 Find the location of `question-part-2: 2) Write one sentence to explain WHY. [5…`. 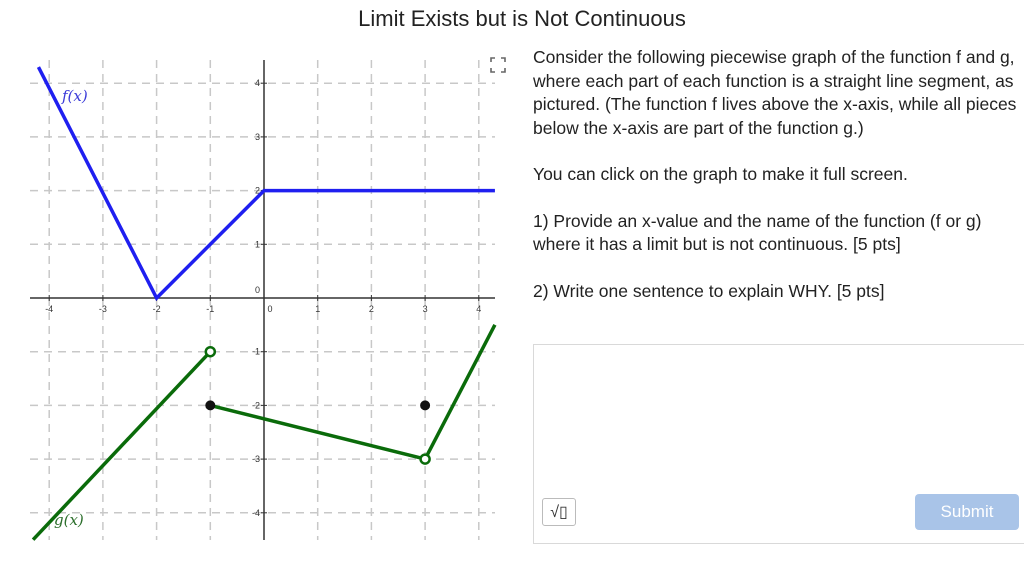

question-part-2: 2) Write one sentence to explain WHY. [5… is located at coordinates (709, 290).